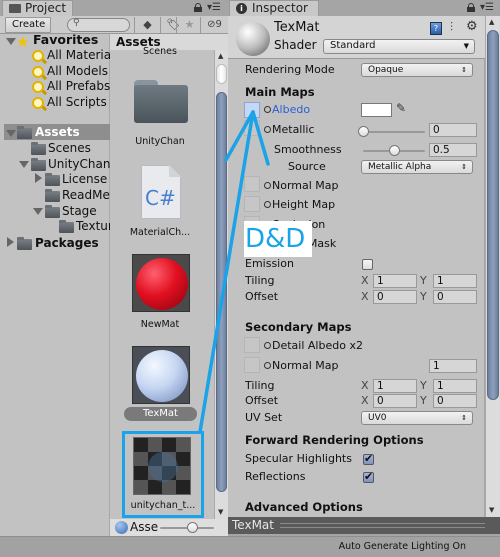 The width and height of the screenshot is (500, 557). What do you see at coordinates (464, 70) in the screenshot?
I see `updown-arrow-icon: ⇕` at bounding box center [464, 70].